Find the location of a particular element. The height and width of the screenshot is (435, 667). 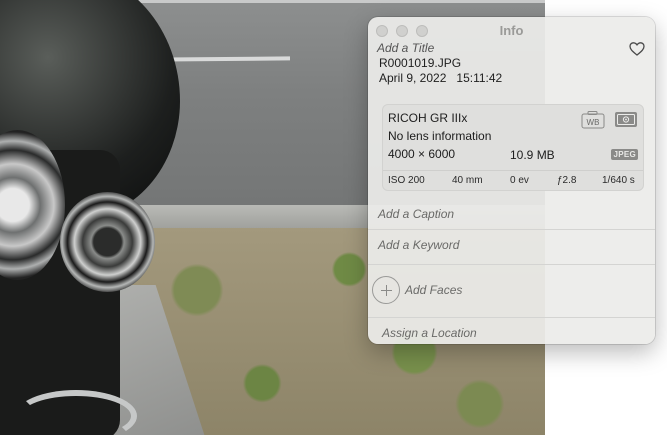

caption-field: Add a Caption is located at coordinates (511, 214).